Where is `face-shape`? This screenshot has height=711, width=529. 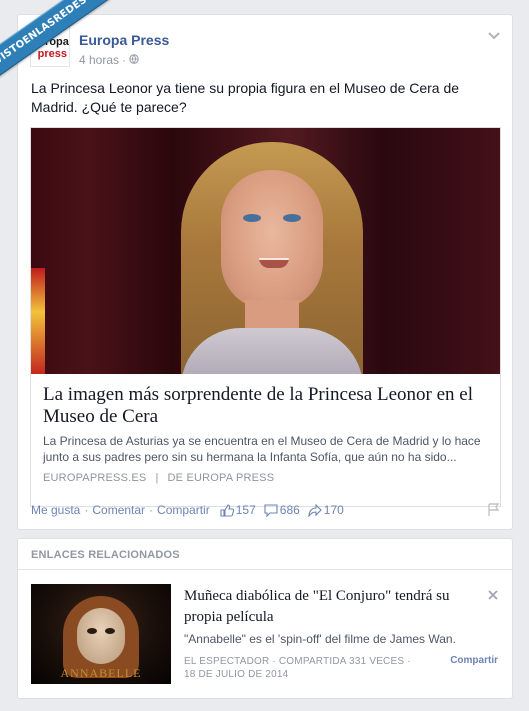 face-shape is located at coordinates (272, 240).